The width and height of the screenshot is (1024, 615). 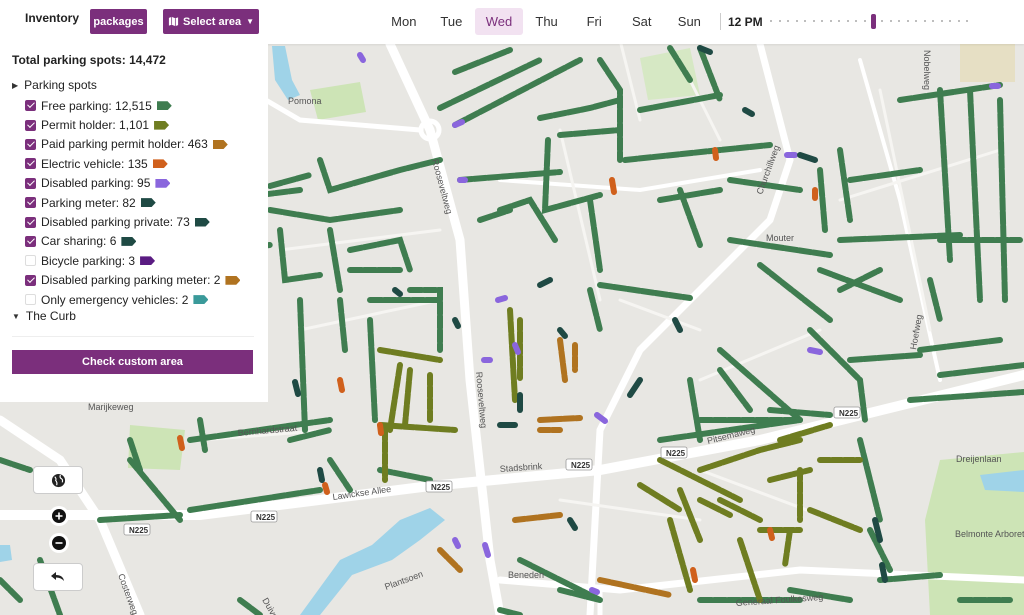 I want to click on parking-type-item: Disabled parking private: 73, so click(x=132, y=221).